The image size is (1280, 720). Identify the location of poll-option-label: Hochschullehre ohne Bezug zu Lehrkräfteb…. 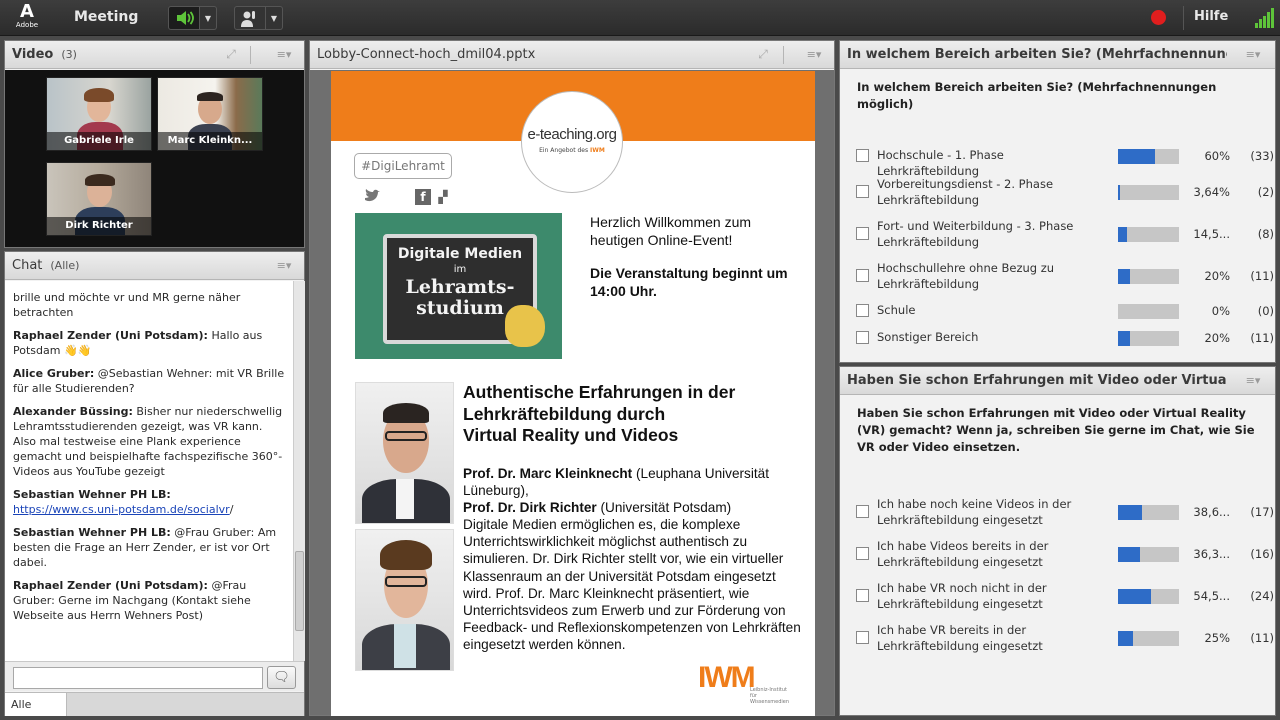
(966, 276).